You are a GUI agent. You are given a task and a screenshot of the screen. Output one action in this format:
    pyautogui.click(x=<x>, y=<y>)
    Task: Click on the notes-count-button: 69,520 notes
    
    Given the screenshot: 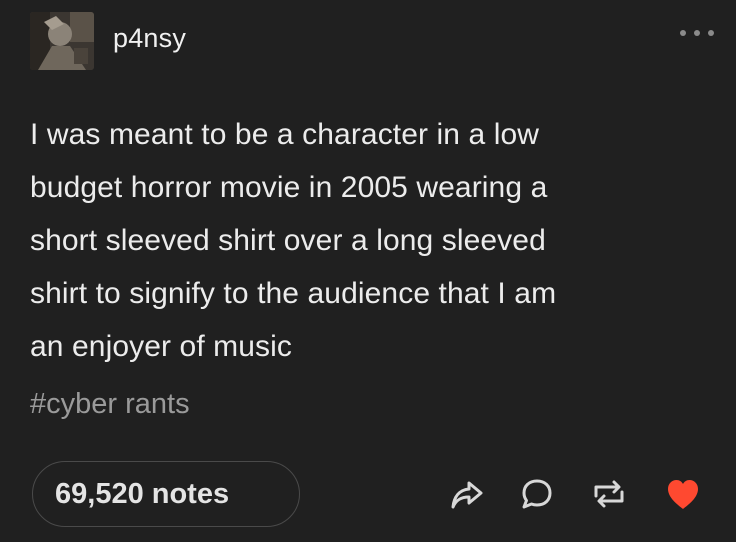 What is the action you would take?
    pyautogui.click(x=166, y=494)
    